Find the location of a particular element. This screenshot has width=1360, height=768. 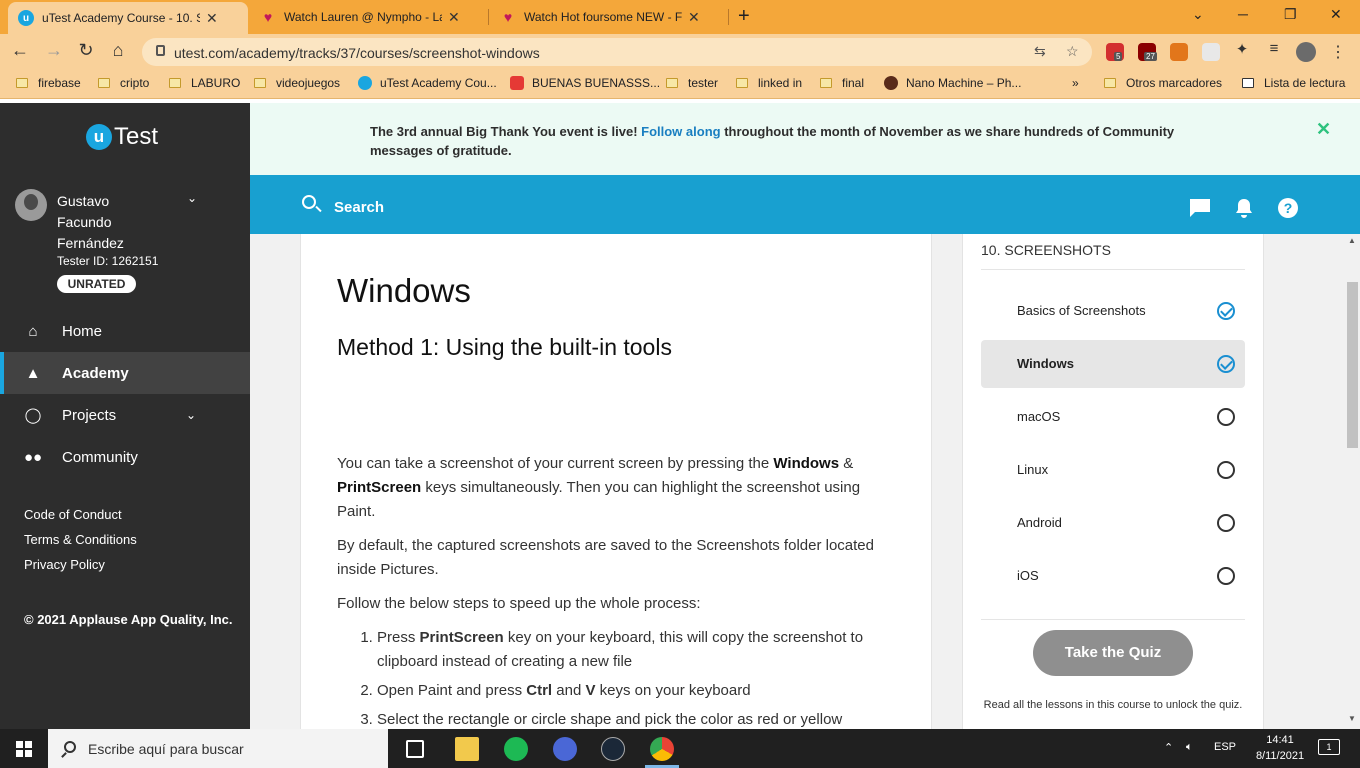

reading-list: Lista de lectura is located at coordinates (1293, 83).